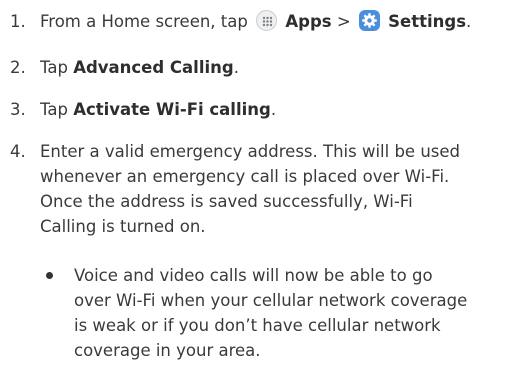  I want to click on bullet-dot, so click(49, 275).